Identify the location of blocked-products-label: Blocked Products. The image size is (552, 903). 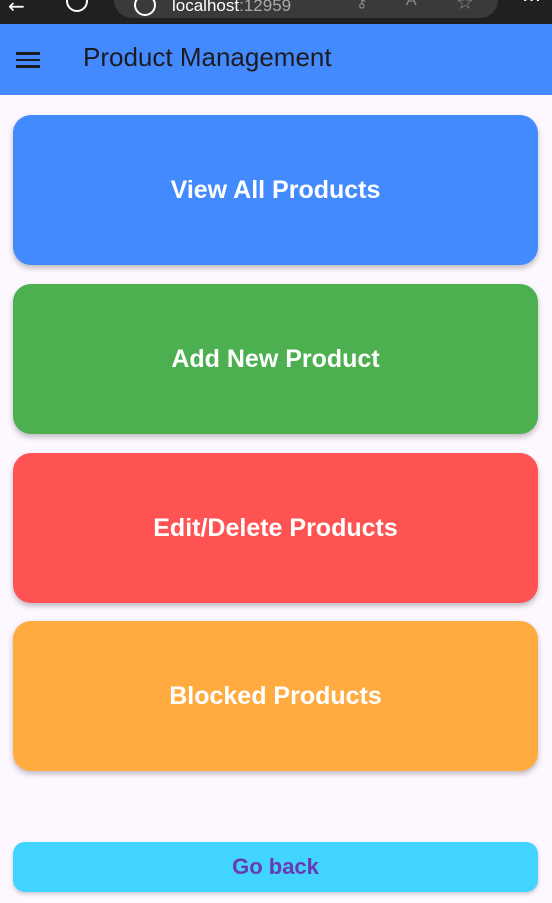
(275, 695).